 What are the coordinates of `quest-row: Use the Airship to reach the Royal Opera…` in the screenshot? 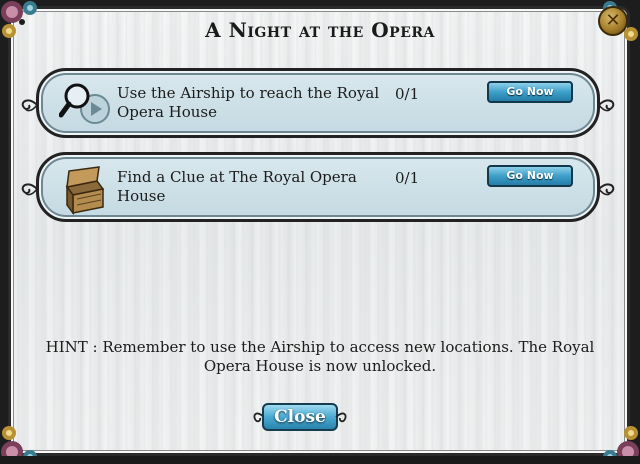 It's located at (318, 103).